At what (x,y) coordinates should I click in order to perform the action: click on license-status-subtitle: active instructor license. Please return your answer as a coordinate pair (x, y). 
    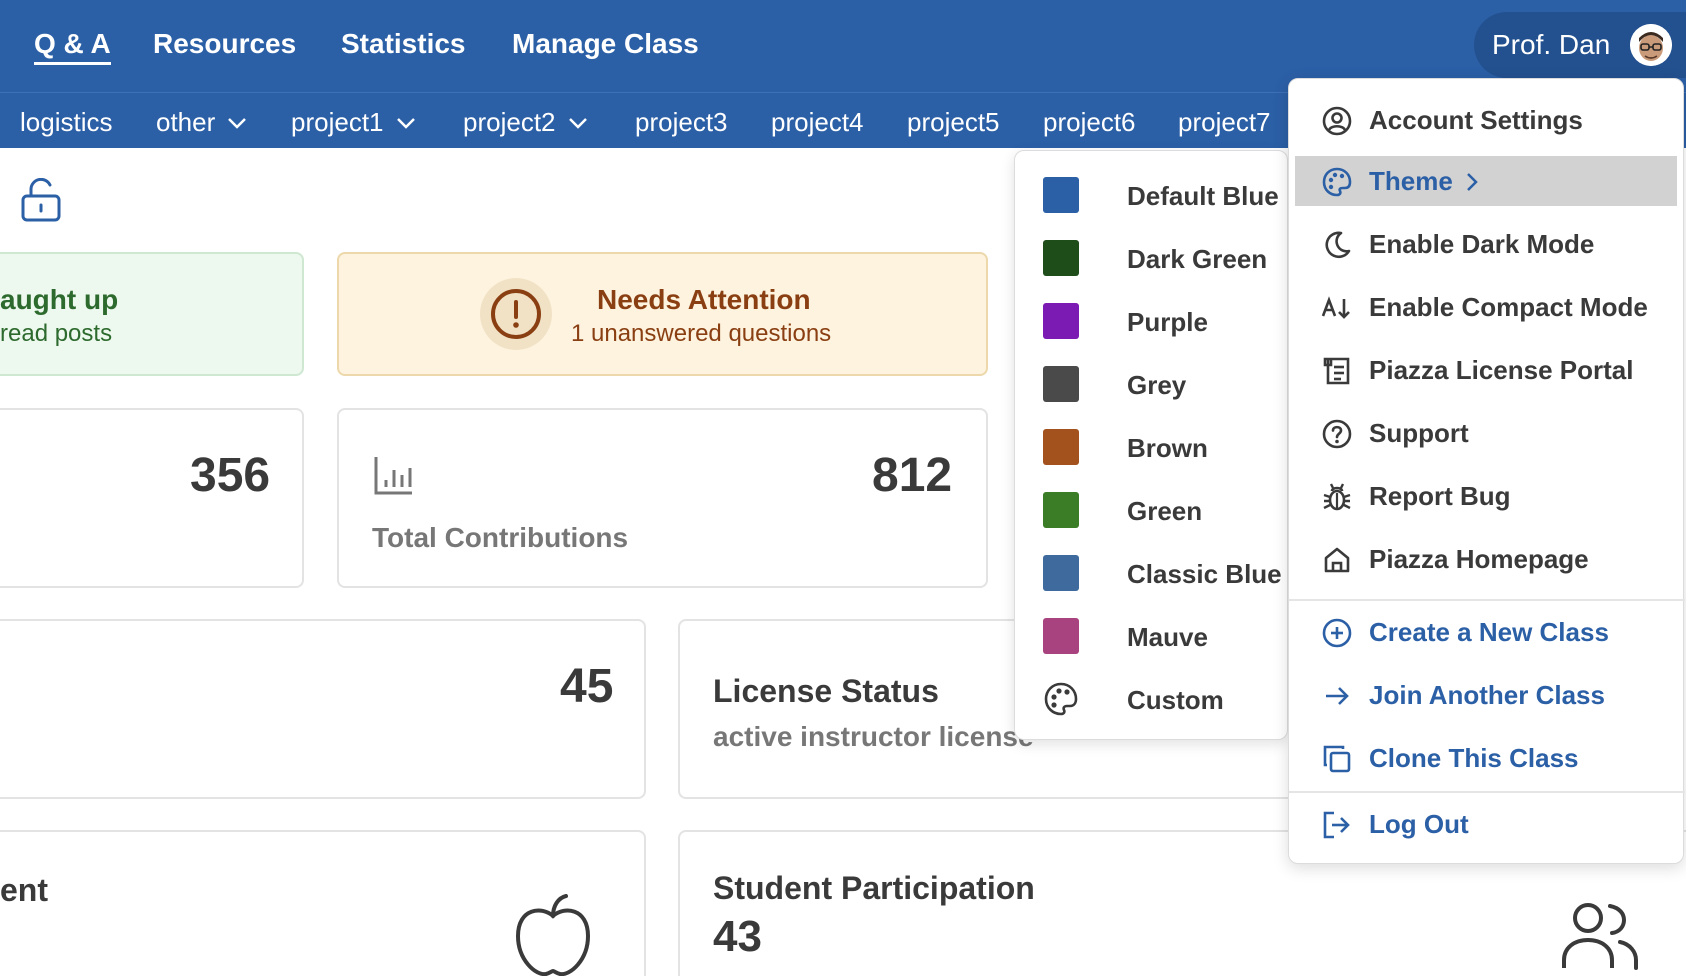
    Looking at the image, I should click on (873, 736).